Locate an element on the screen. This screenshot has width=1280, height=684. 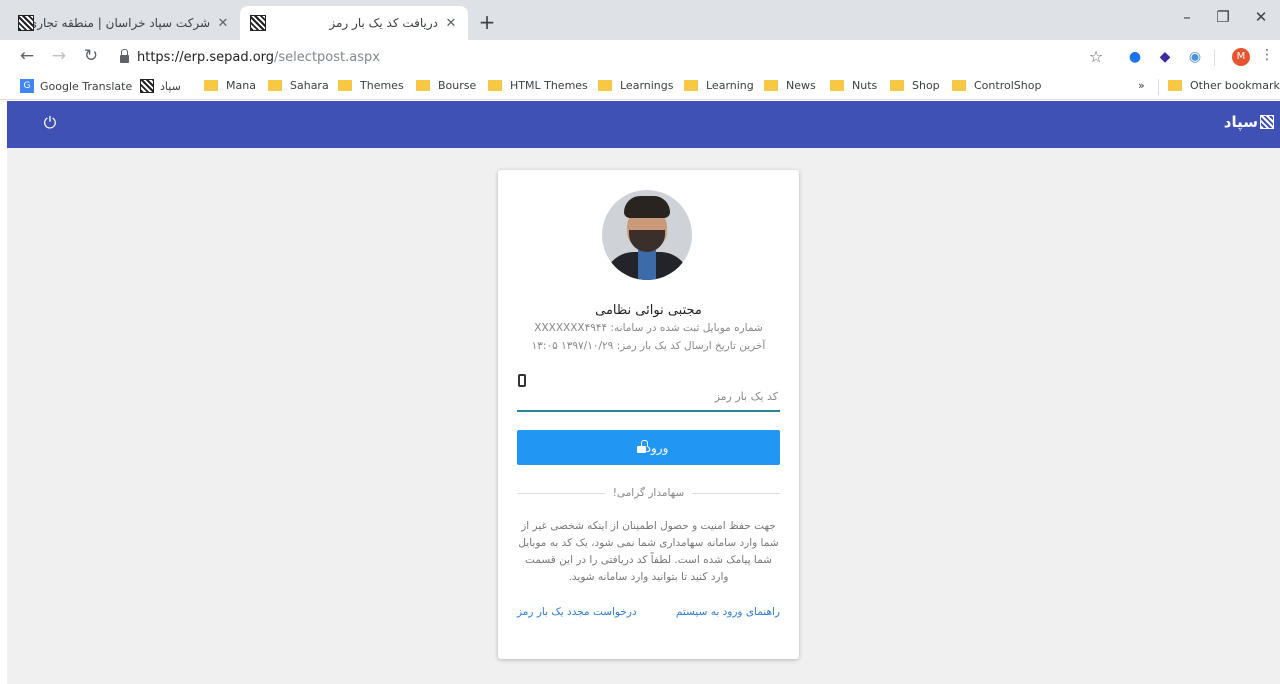
forward-icon: → is located at coordinates (59, 56).